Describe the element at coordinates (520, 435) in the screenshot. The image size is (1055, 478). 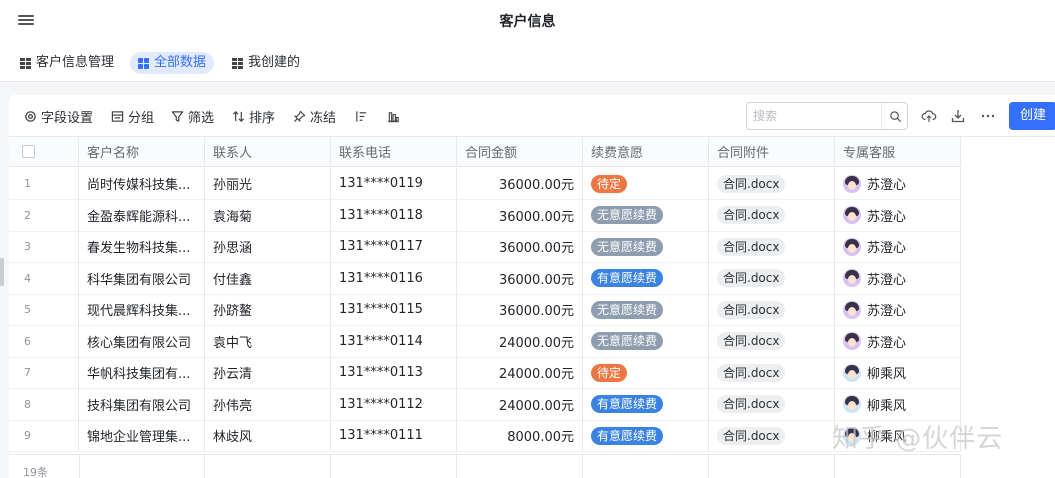
I see `cell-amount: 8000.00元` at that location.